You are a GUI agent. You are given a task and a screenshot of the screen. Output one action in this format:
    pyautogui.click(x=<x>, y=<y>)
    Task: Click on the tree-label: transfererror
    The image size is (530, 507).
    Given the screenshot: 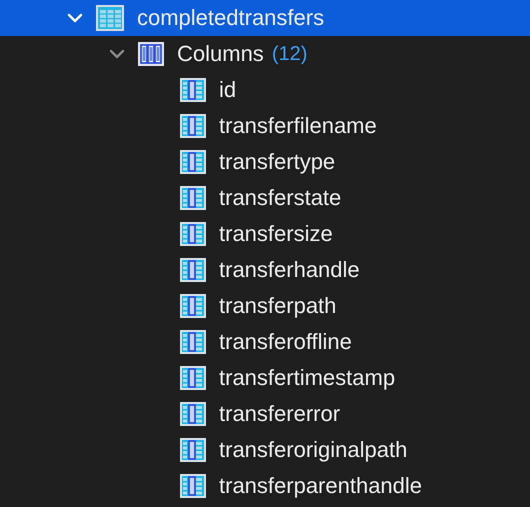 What is the action you would take?
    pyautogui.click(x=279, y=414)
    